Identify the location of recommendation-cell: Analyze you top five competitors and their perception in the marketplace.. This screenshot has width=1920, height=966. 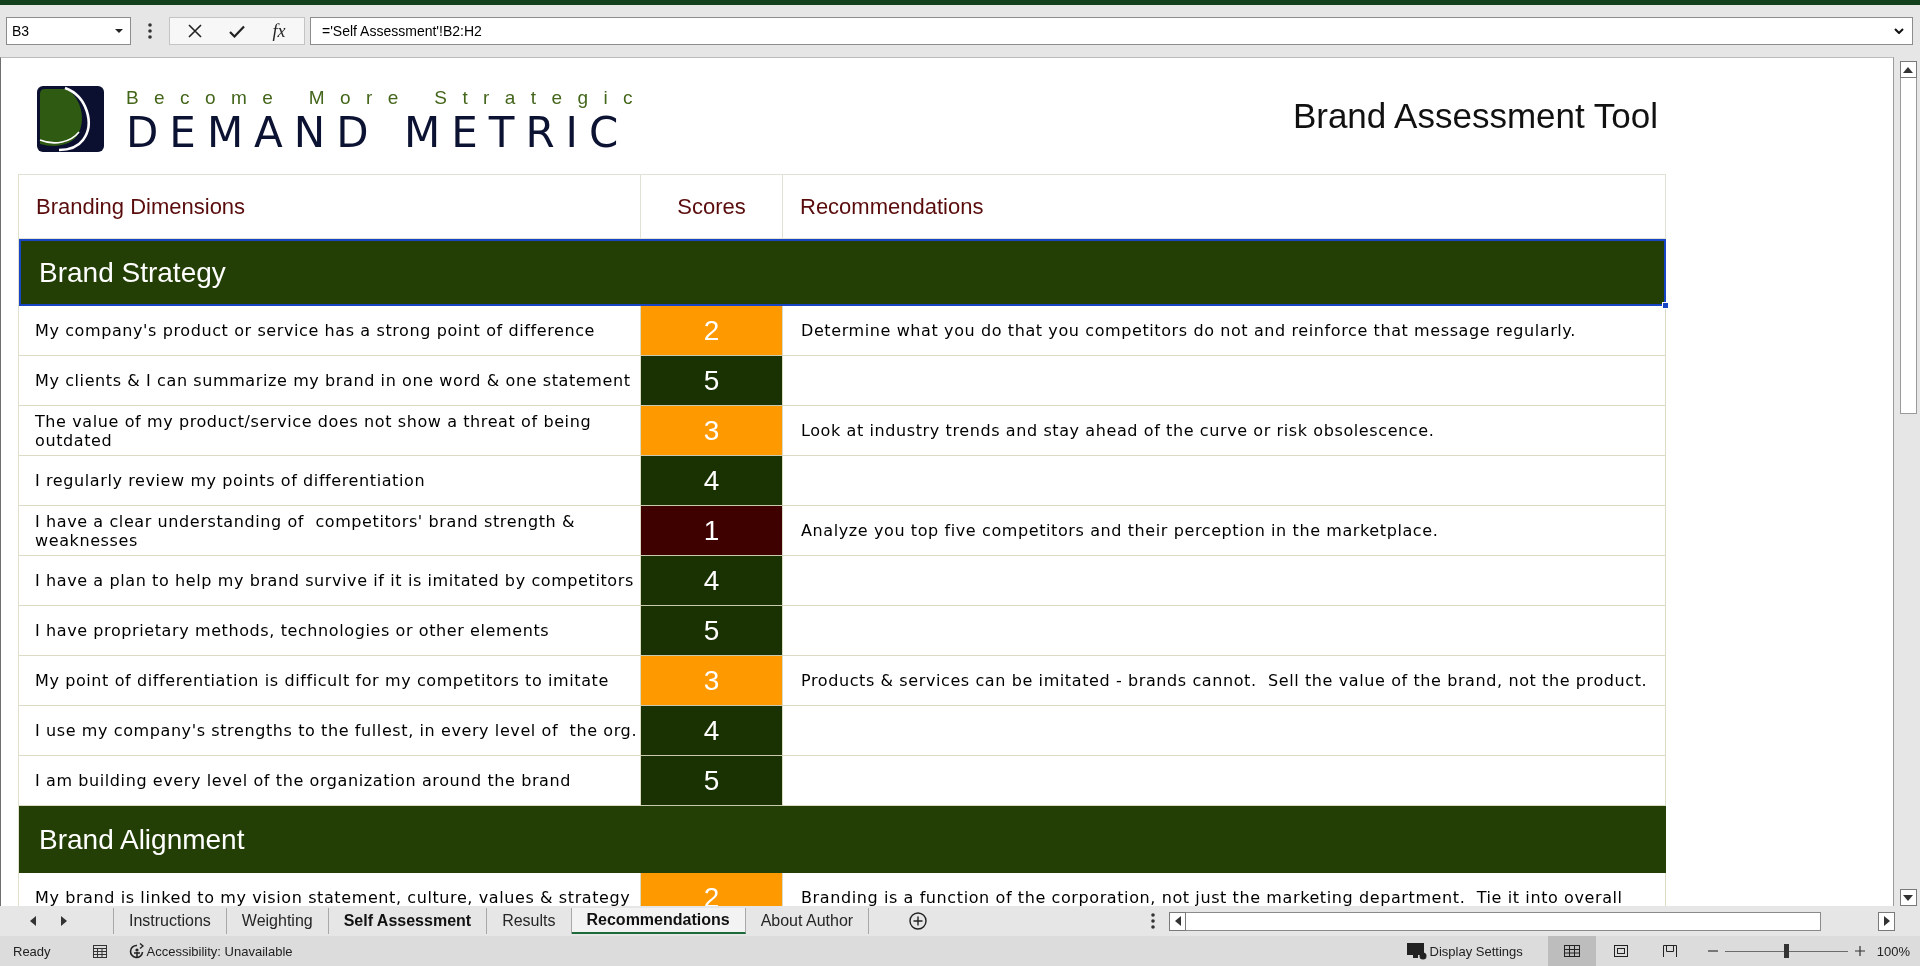
(1224, 531).